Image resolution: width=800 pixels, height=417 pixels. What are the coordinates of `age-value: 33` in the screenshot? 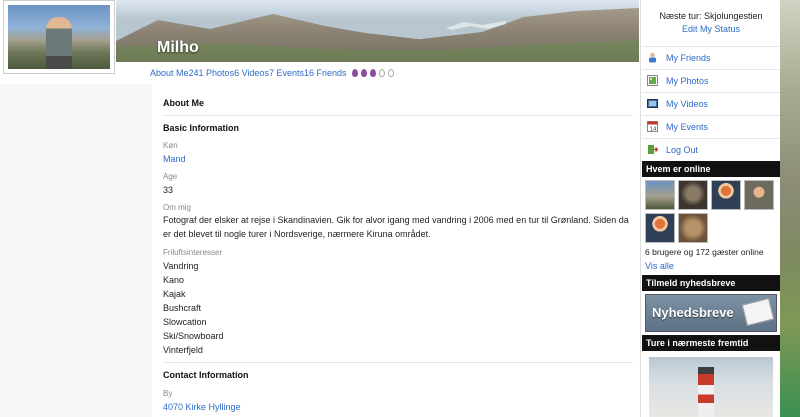 It's located at (168, 190).